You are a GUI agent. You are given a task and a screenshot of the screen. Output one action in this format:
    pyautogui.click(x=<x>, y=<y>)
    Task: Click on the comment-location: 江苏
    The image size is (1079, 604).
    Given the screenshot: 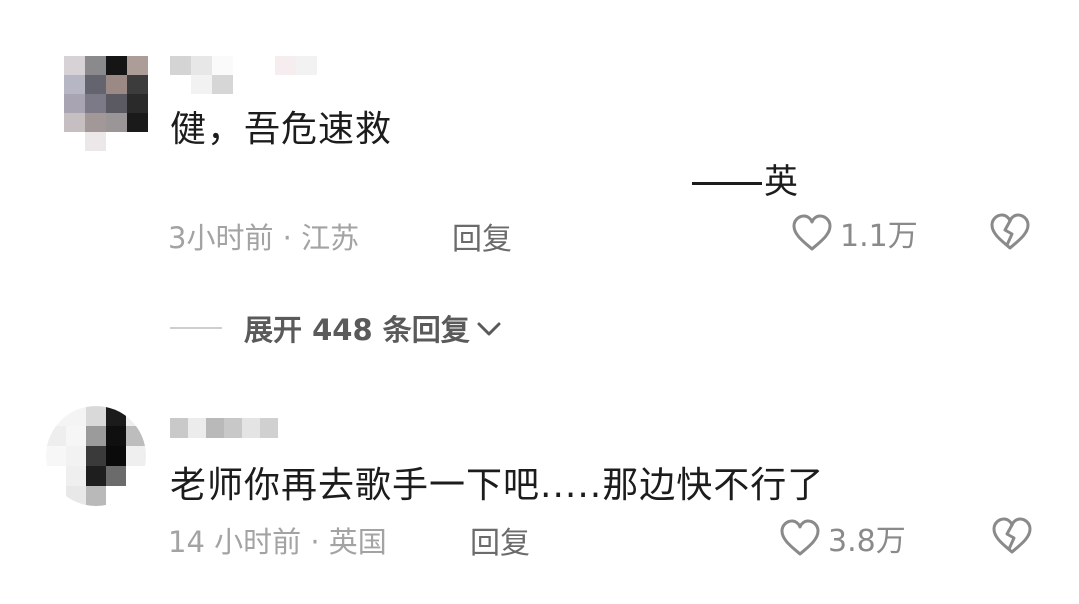 What is the action you would take?
    pyautogui.click(x=330, y=238)
    